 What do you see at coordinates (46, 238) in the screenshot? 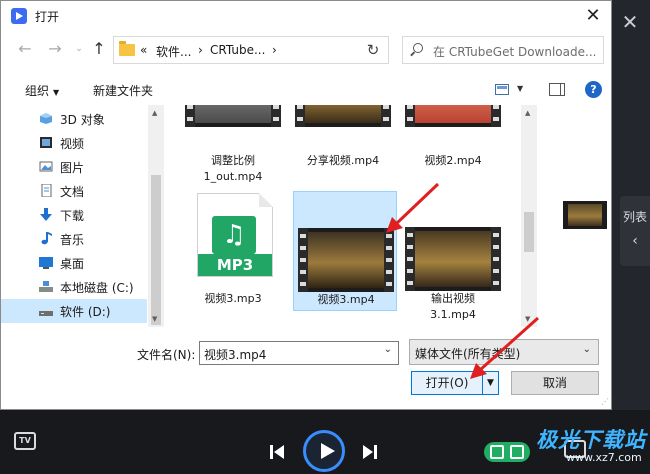
I see `music-note-icon` at bounding box center [46, 238].